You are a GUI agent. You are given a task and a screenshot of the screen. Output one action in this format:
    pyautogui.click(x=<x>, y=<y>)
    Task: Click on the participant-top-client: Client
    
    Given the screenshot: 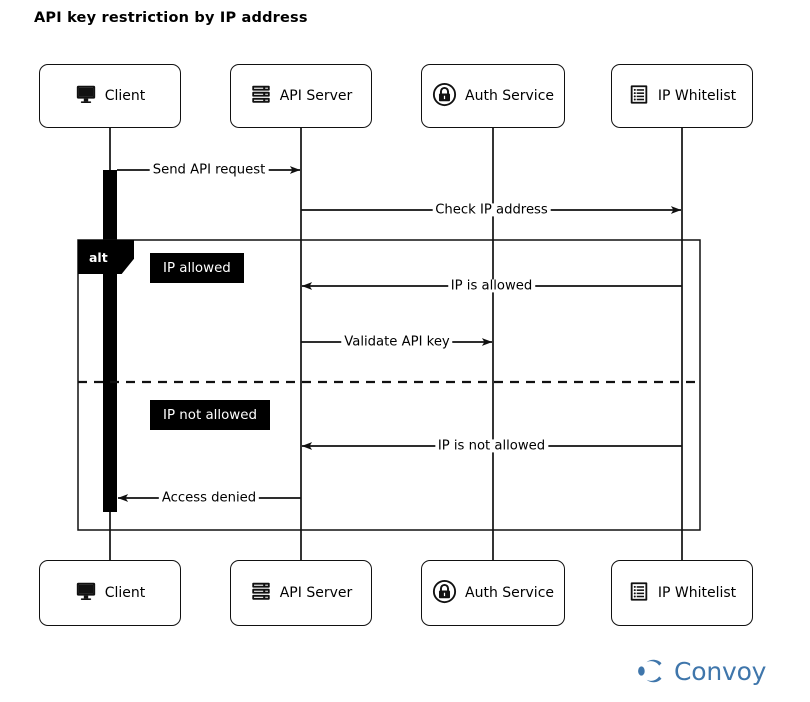 What is the action you would take?
    pyautogui.click(x=110, y=96)
    